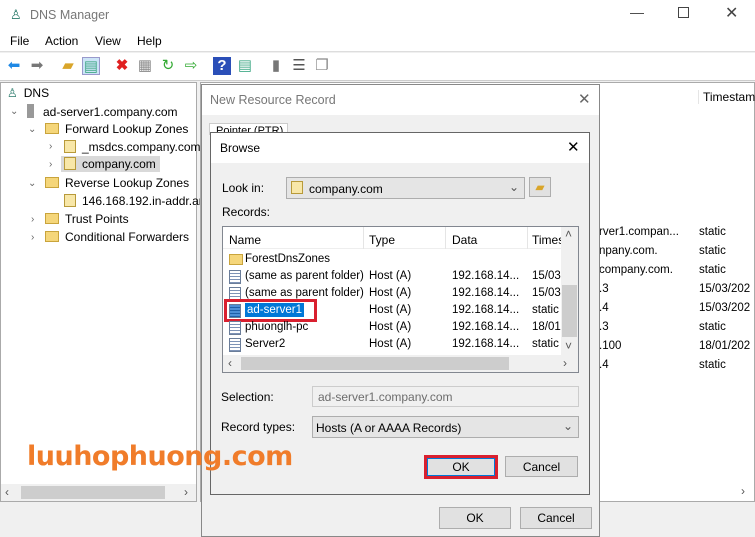 Image resolution: width=755 pixels, height=537 pixels. I want to click on dialog-title: New Resource Record, so click(273, 100).